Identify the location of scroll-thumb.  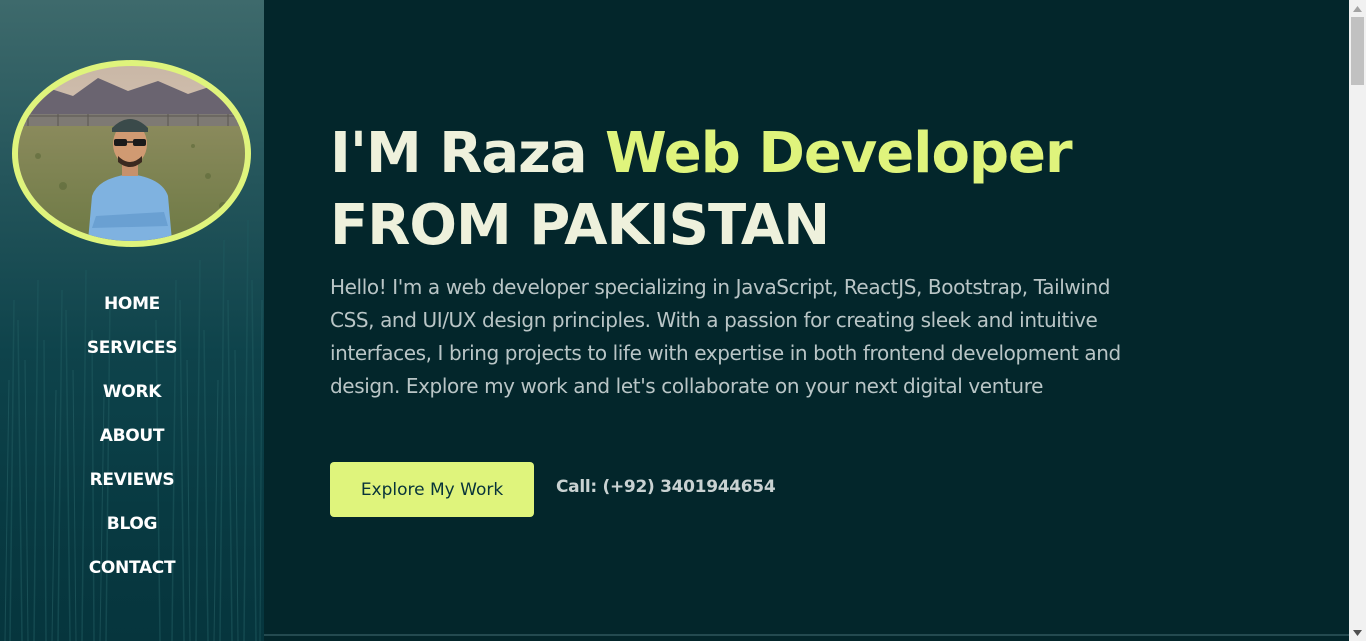
(1357, 51).